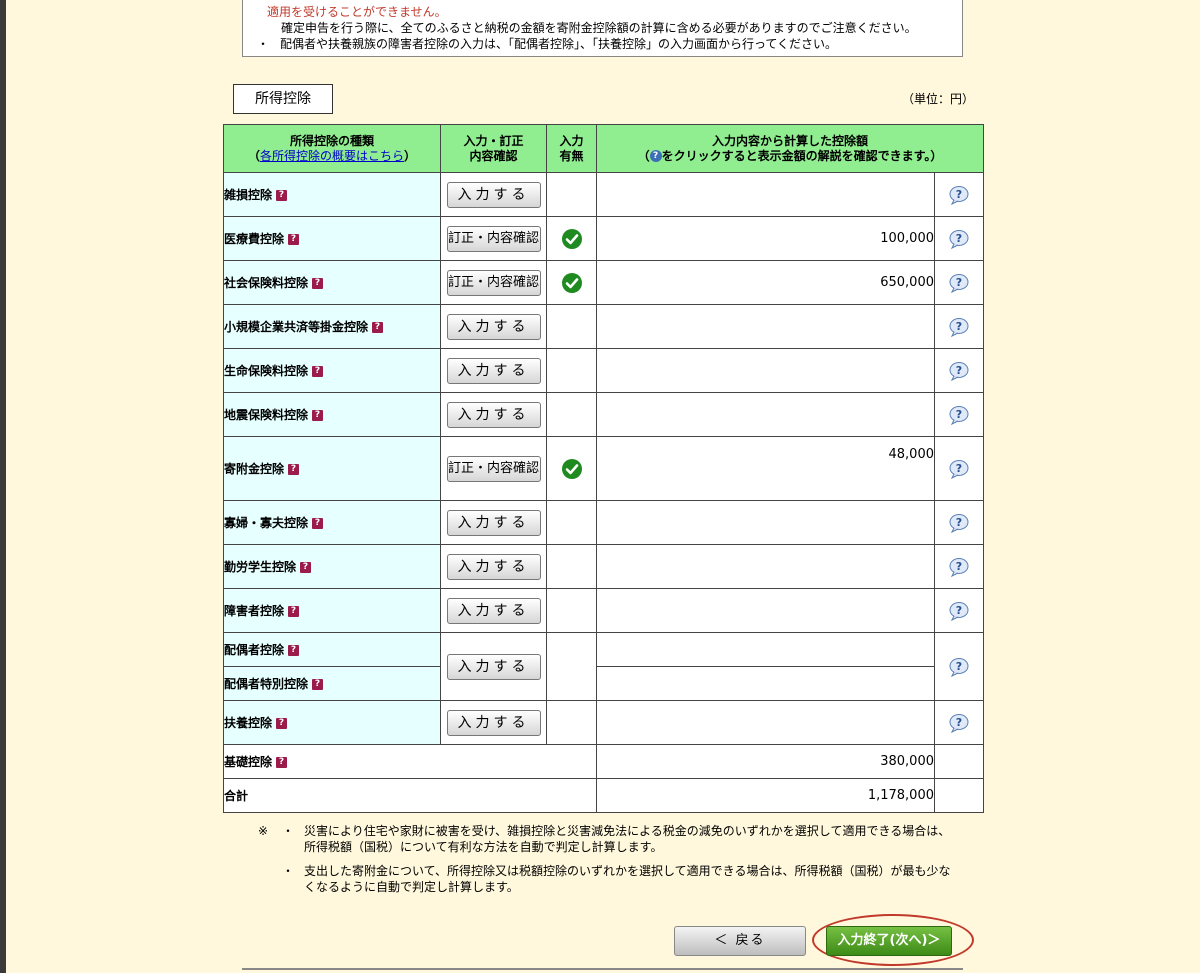  I want to click on header-input: 入力・訂正 内容確認, so click(493, 148).